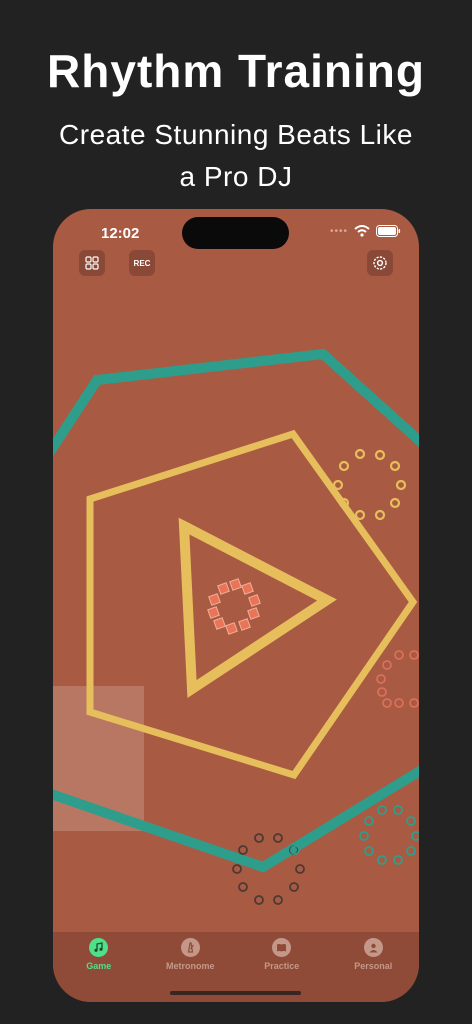  What do you see at coordinates (389, 835) in the screenshot?
I see `teal-beat-ring` at bounding box center [389, 835].